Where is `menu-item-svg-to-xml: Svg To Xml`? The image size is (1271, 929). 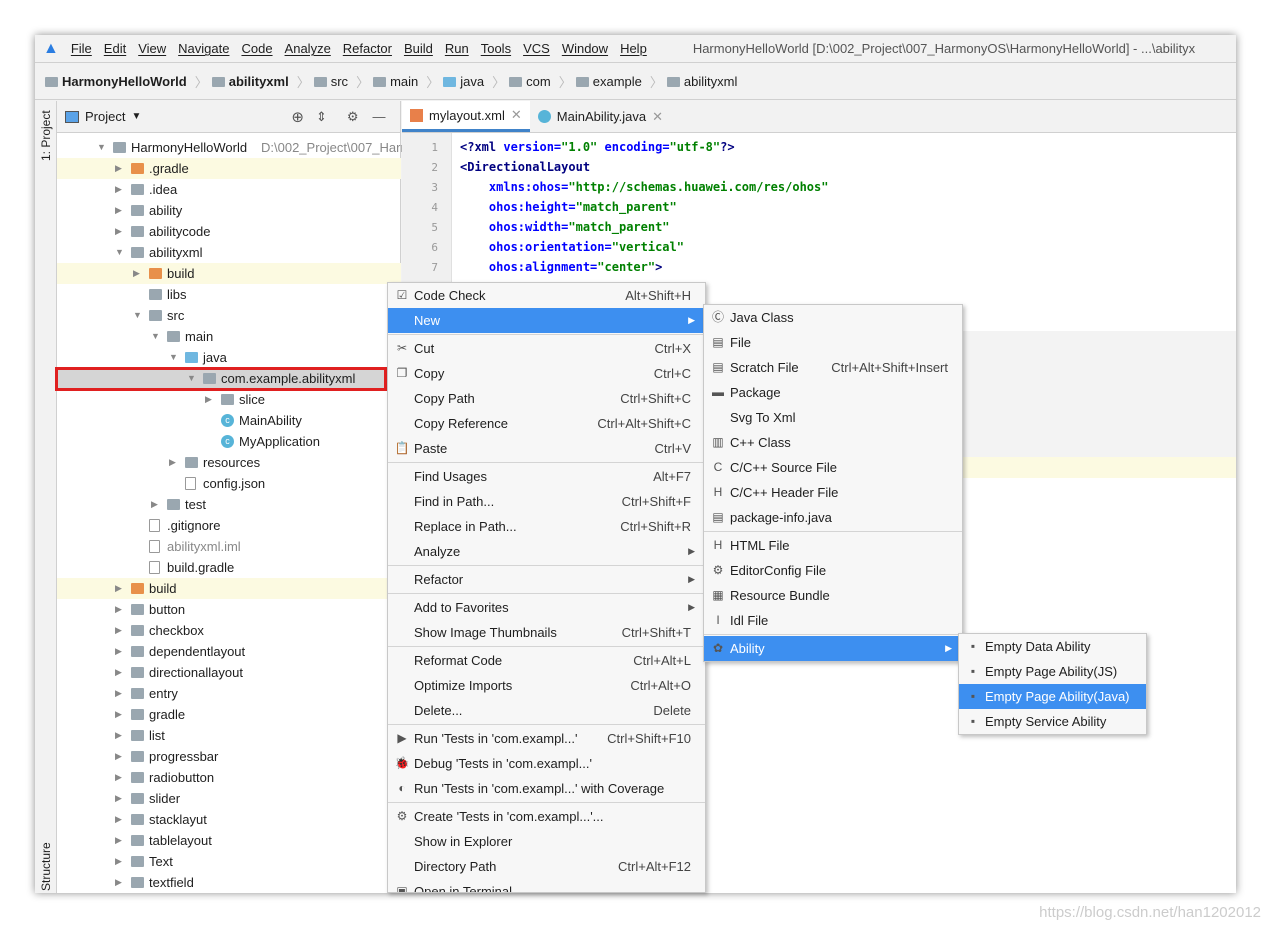 menu-item-svg-to-xml: Svg To Xml is located at coordinates (833, 417).